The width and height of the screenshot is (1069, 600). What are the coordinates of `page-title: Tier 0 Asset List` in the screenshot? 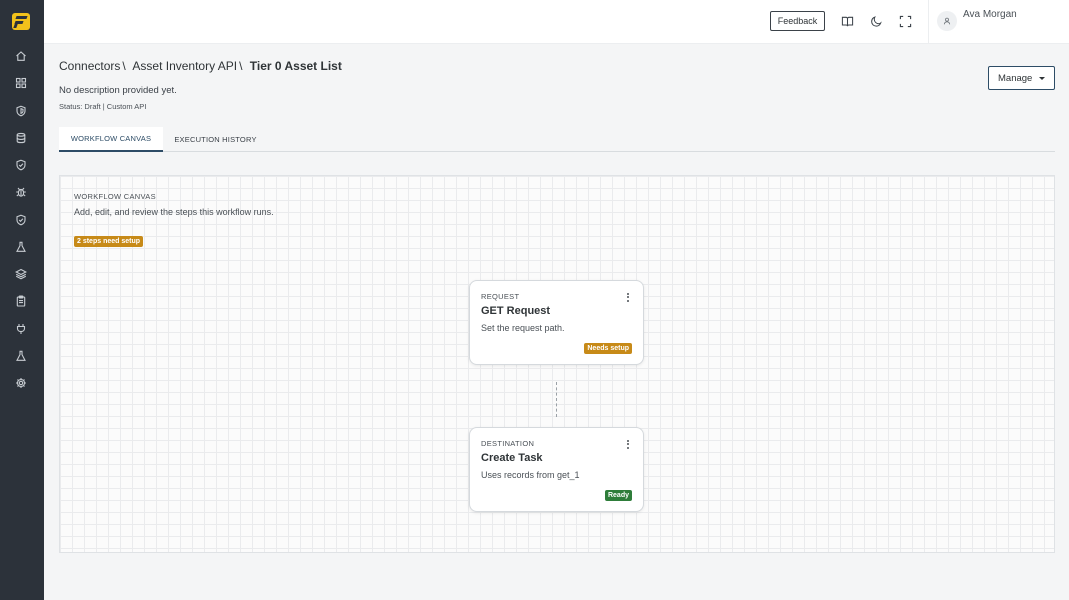 It's located at (295, 66).